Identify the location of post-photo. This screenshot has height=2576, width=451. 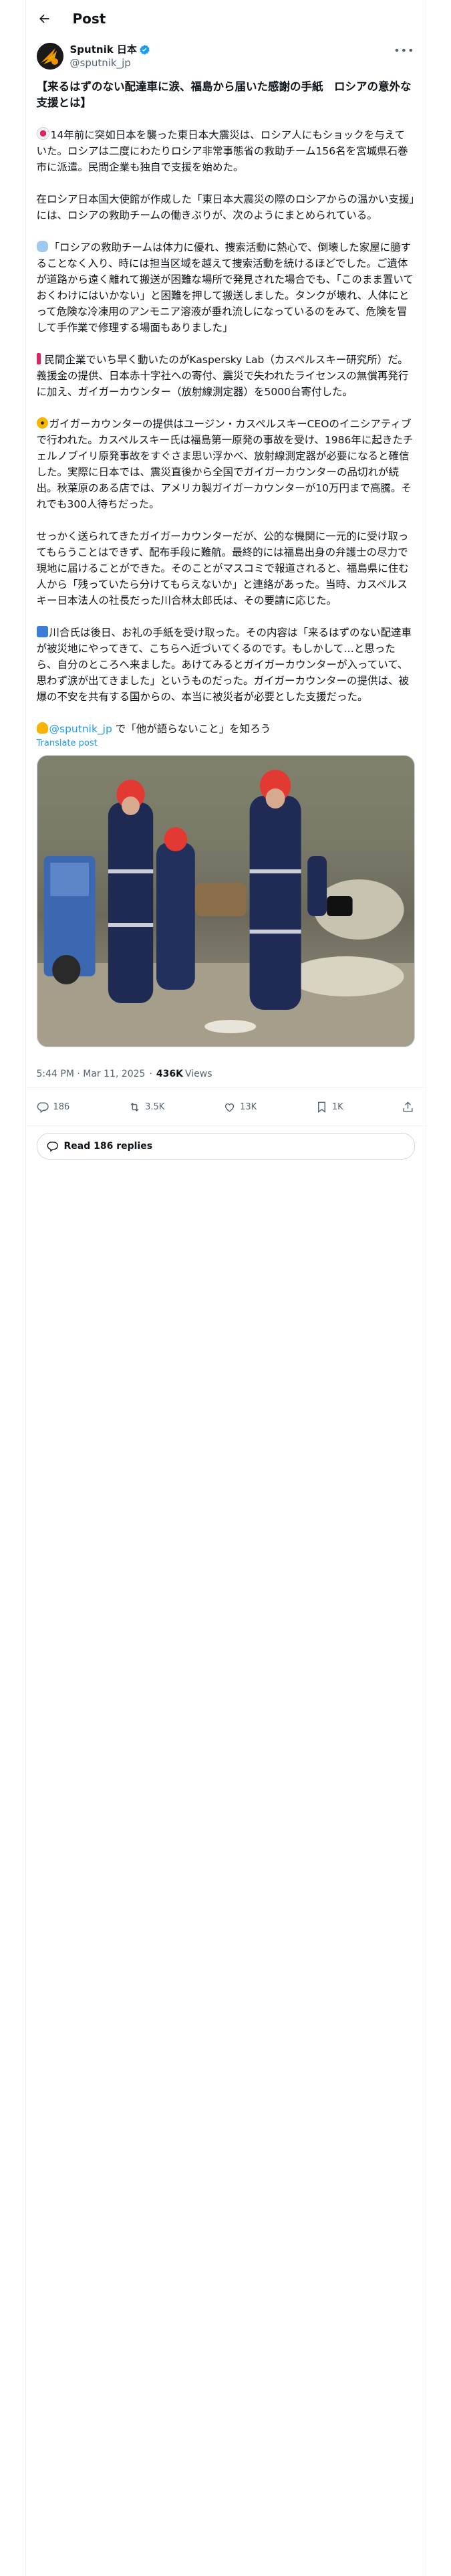
(225, 901).